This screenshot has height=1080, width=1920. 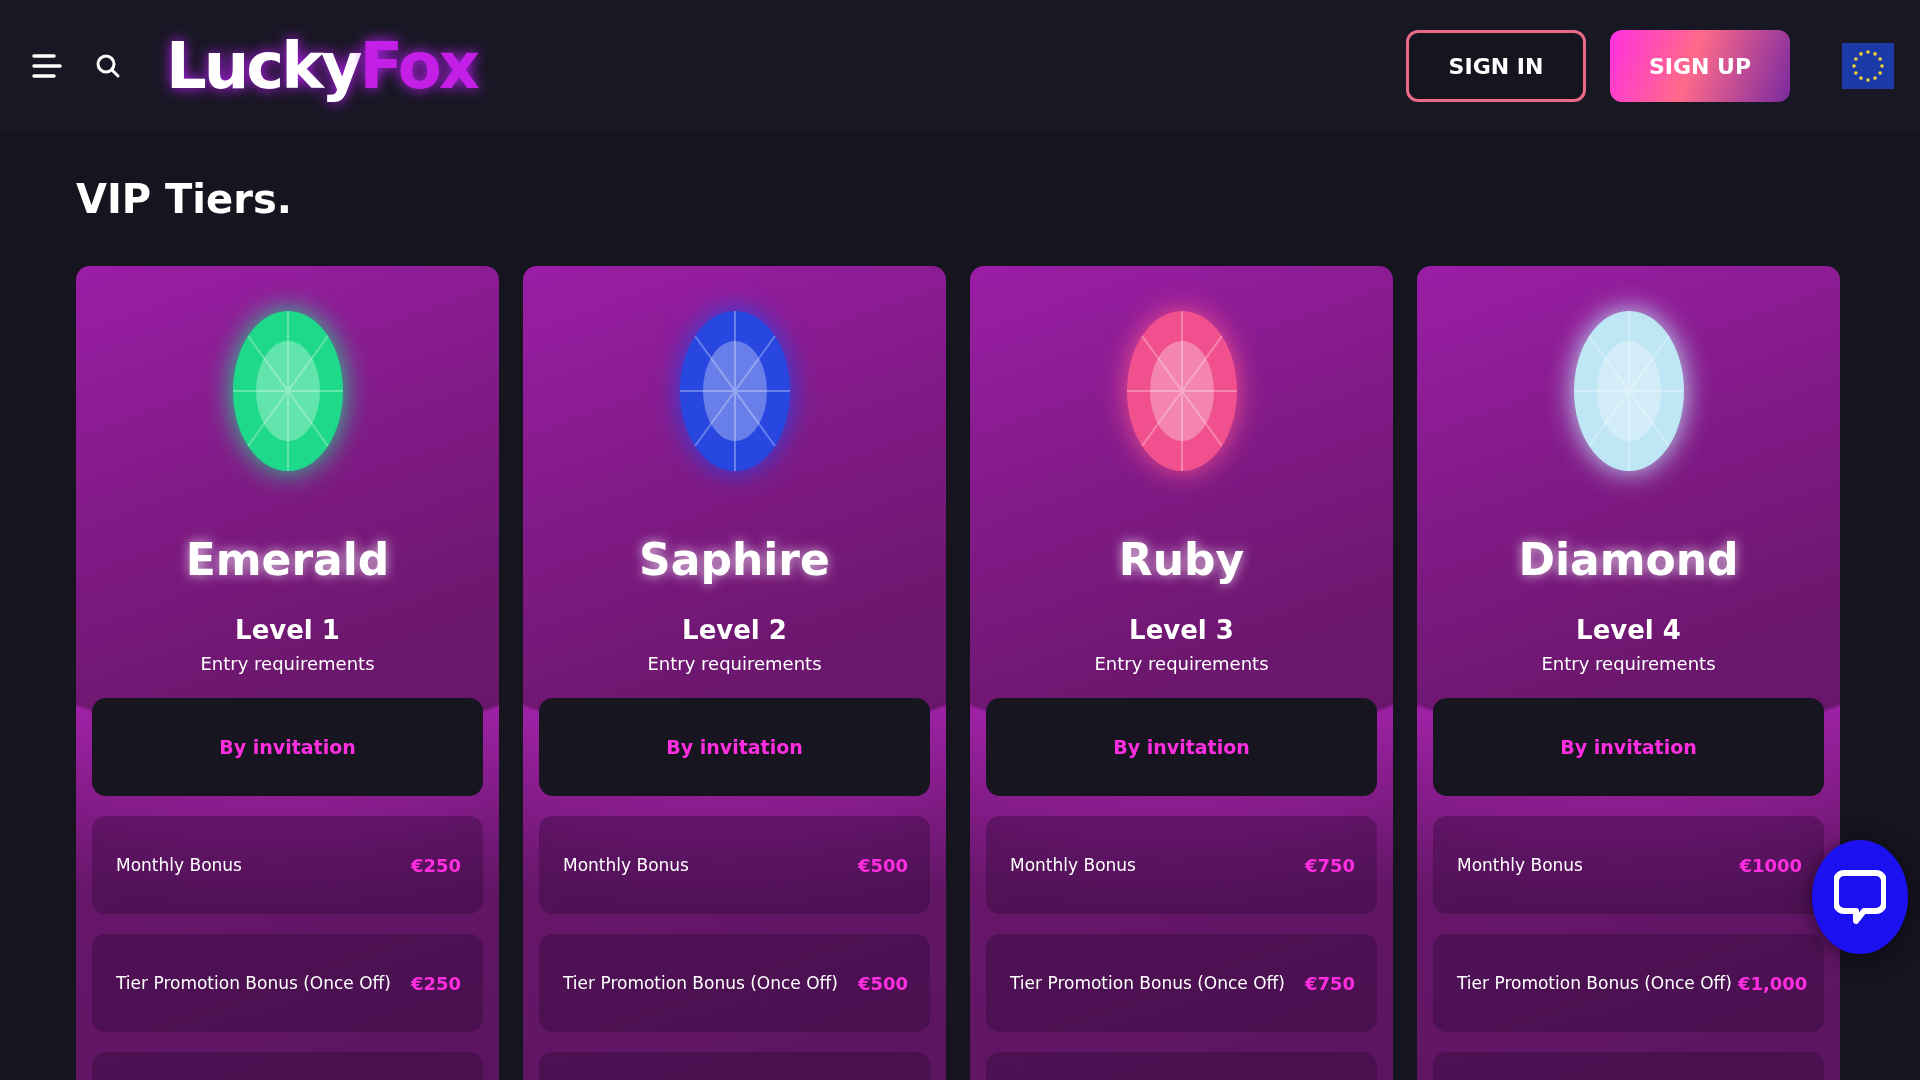 I want to click on sign-in-button: SIGN IN, so click(x=1496, y=66).